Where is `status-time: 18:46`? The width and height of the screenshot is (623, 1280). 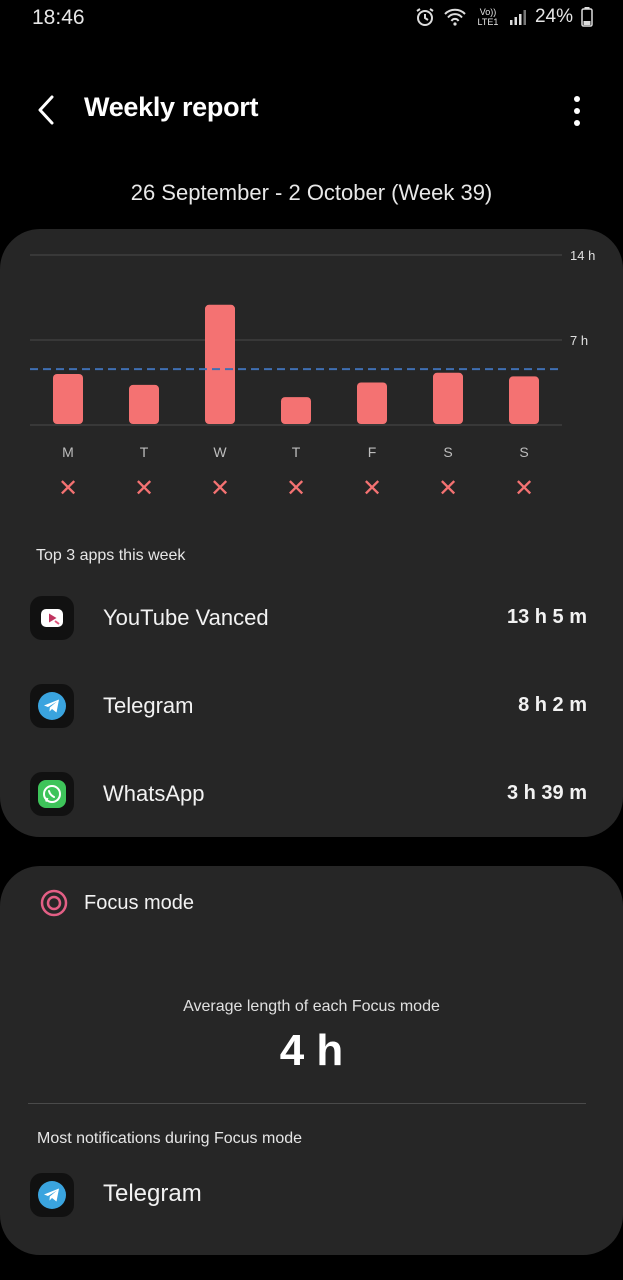
status-time: 18:46 is located at coordinates (58, 17).